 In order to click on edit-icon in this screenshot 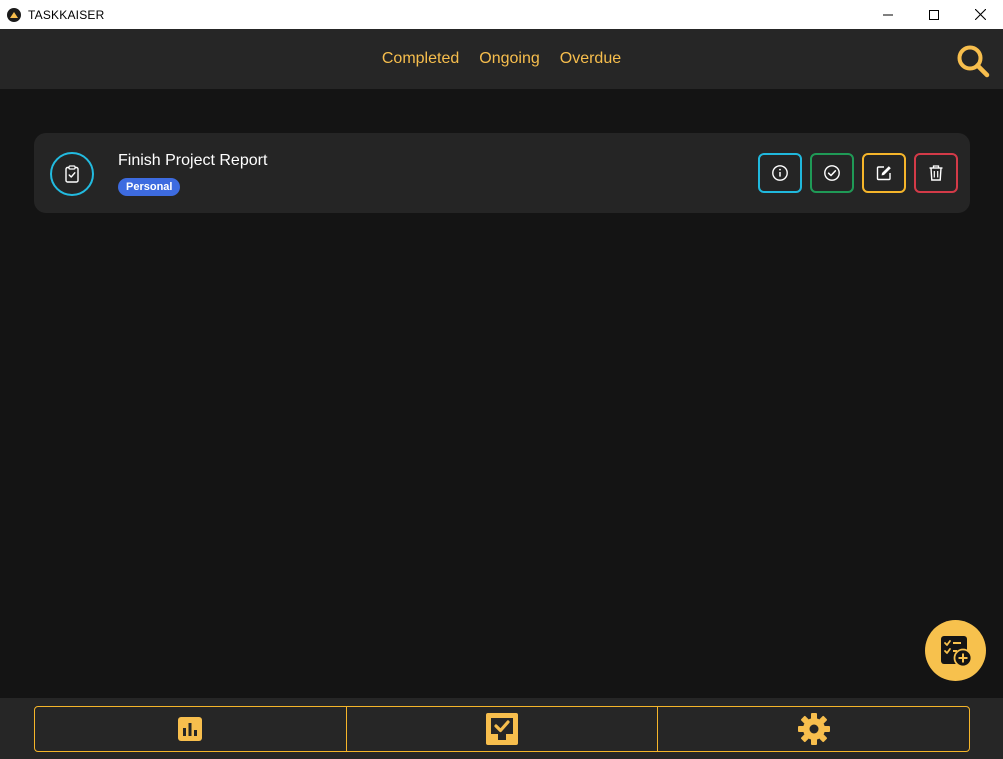, I will do `click(883, 173)`.